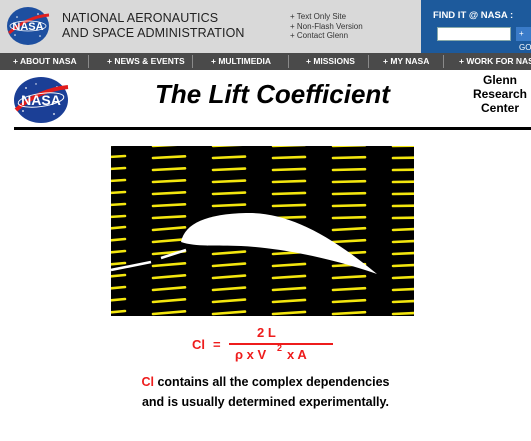 Image resolution: width=531 pixels, height=441 pixels. Describe the element at coordinates (499, 108) in the screenshot. I see `center-name-line3: Center` at that location.